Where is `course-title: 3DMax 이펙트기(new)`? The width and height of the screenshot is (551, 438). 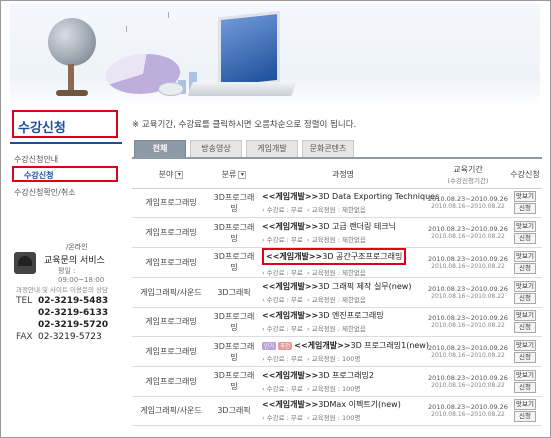 course-title: 3DMax 이펙트기(new) is located at coordinates (359, 405).